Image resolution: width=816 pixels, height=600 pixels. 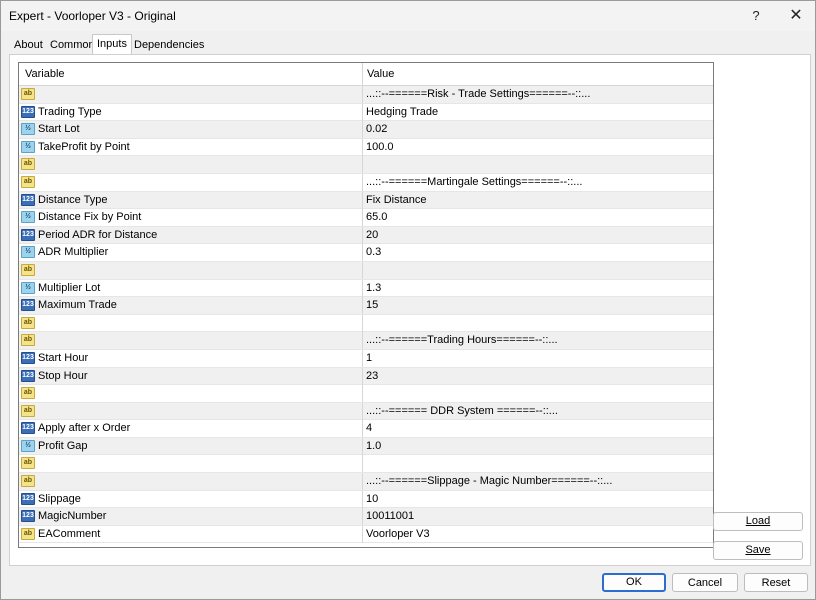 What do you see at coordinates (705, 582) in the screenshot?
I see `cancel-button: Cancel` at bounding box center [705, 582].